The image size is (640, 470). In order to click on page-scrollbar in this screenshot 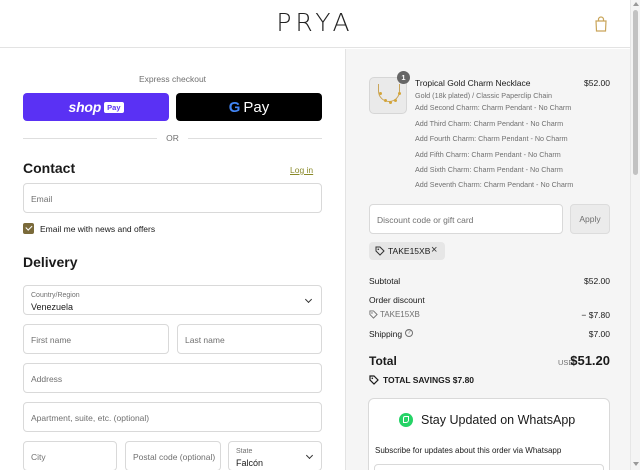, I will do `click(635, 235)`.